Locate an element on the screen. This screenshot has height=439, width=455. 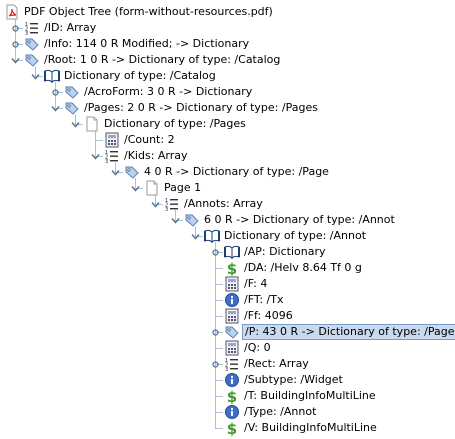
tree-node: /Ff: 4096 is located at coordinates (227, 316).